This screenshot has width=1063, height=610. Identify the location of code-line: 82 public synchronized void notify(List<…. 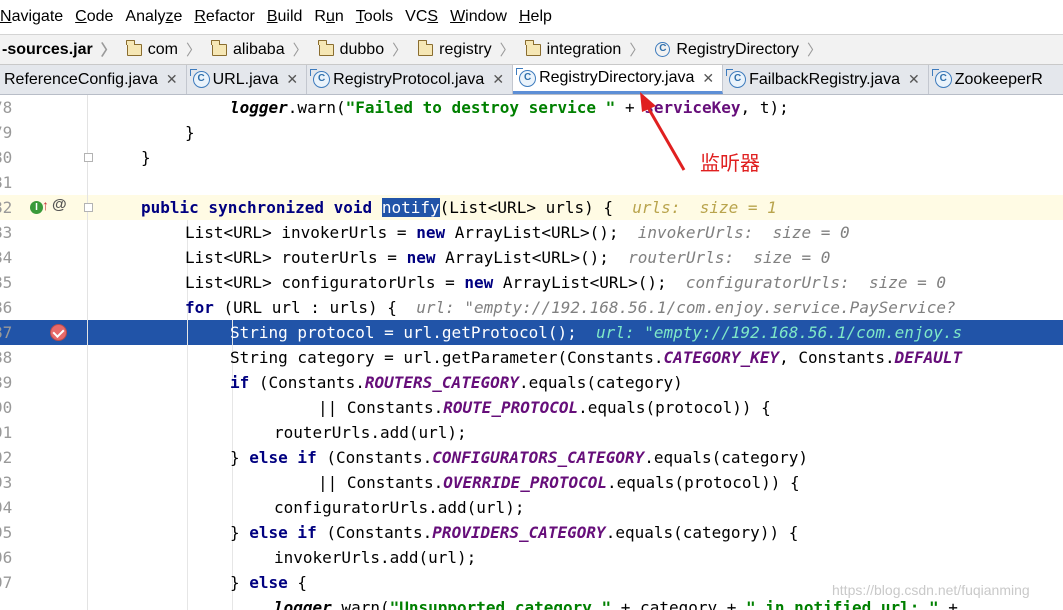
(531, 207).